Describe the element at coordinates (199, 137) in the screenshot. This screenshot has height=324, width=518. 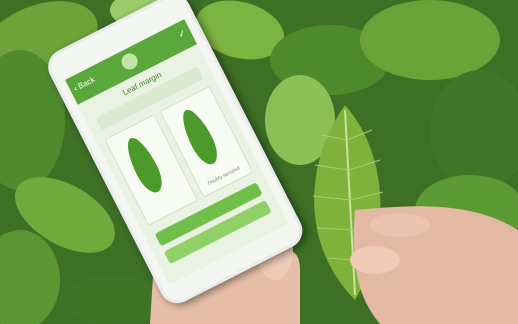
I see `leaf-serrated-icon` at that location.